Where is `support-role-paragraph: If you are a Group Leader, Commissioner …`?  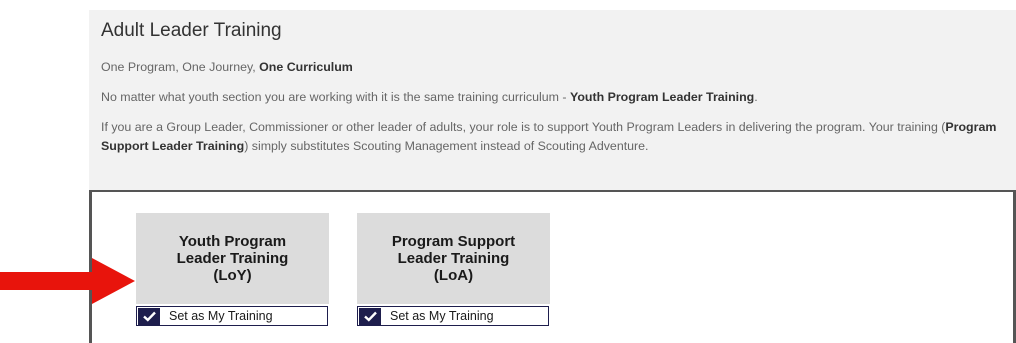 support-role-paragraph: If you are a Group Leader, Commissioner … is located at coordinates (558, 137).